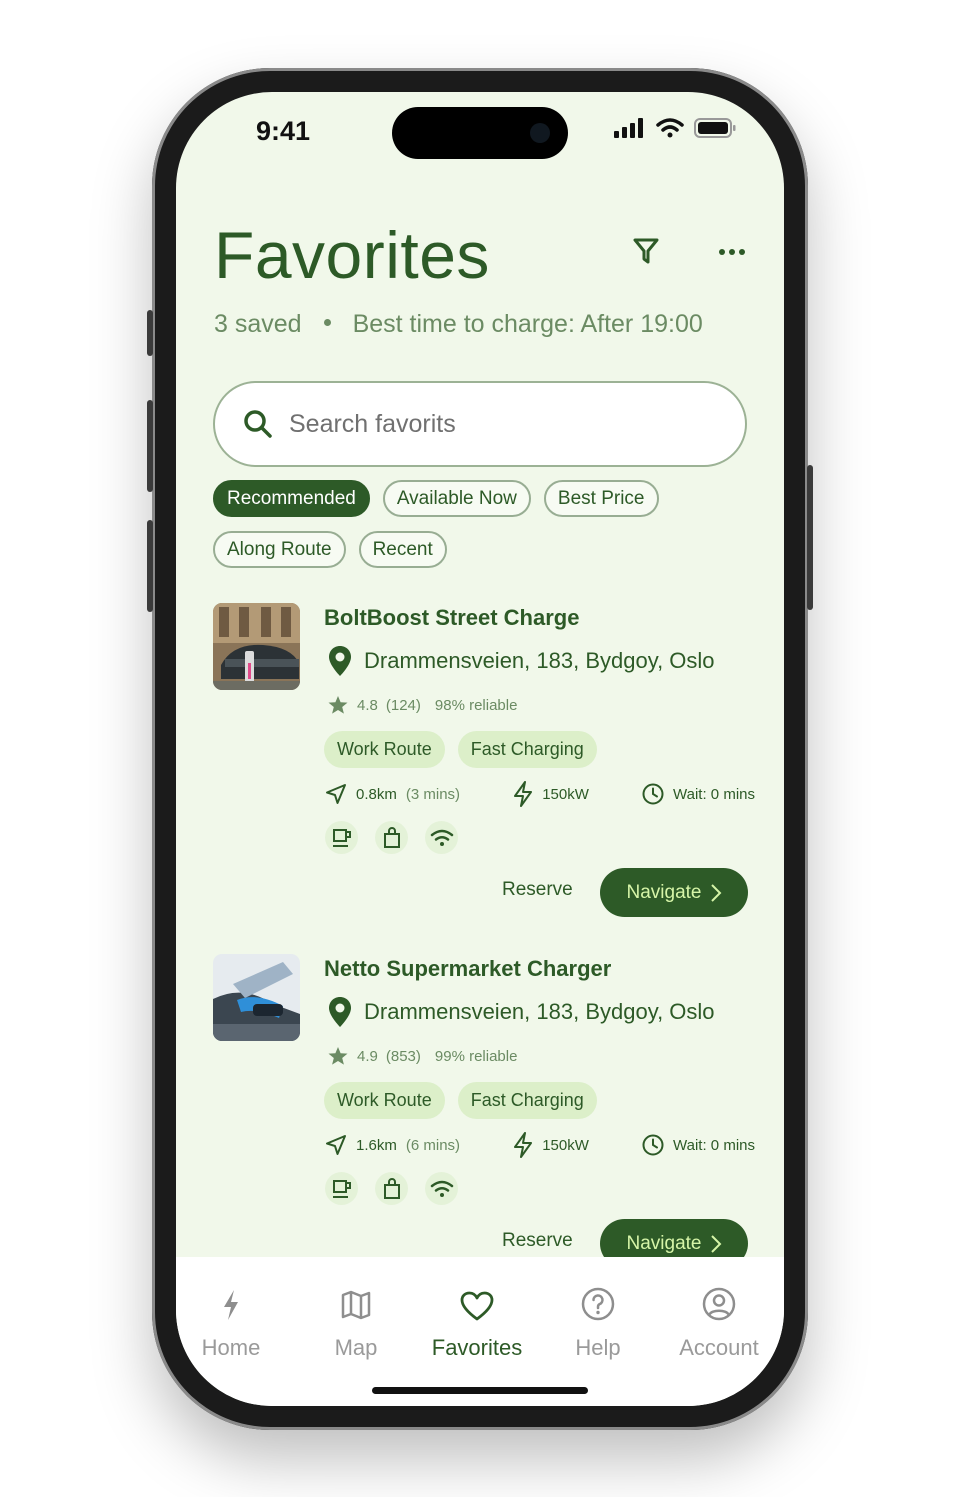  I want to click on best-time: Best time to charge: After 19:00, so click(527, 324).